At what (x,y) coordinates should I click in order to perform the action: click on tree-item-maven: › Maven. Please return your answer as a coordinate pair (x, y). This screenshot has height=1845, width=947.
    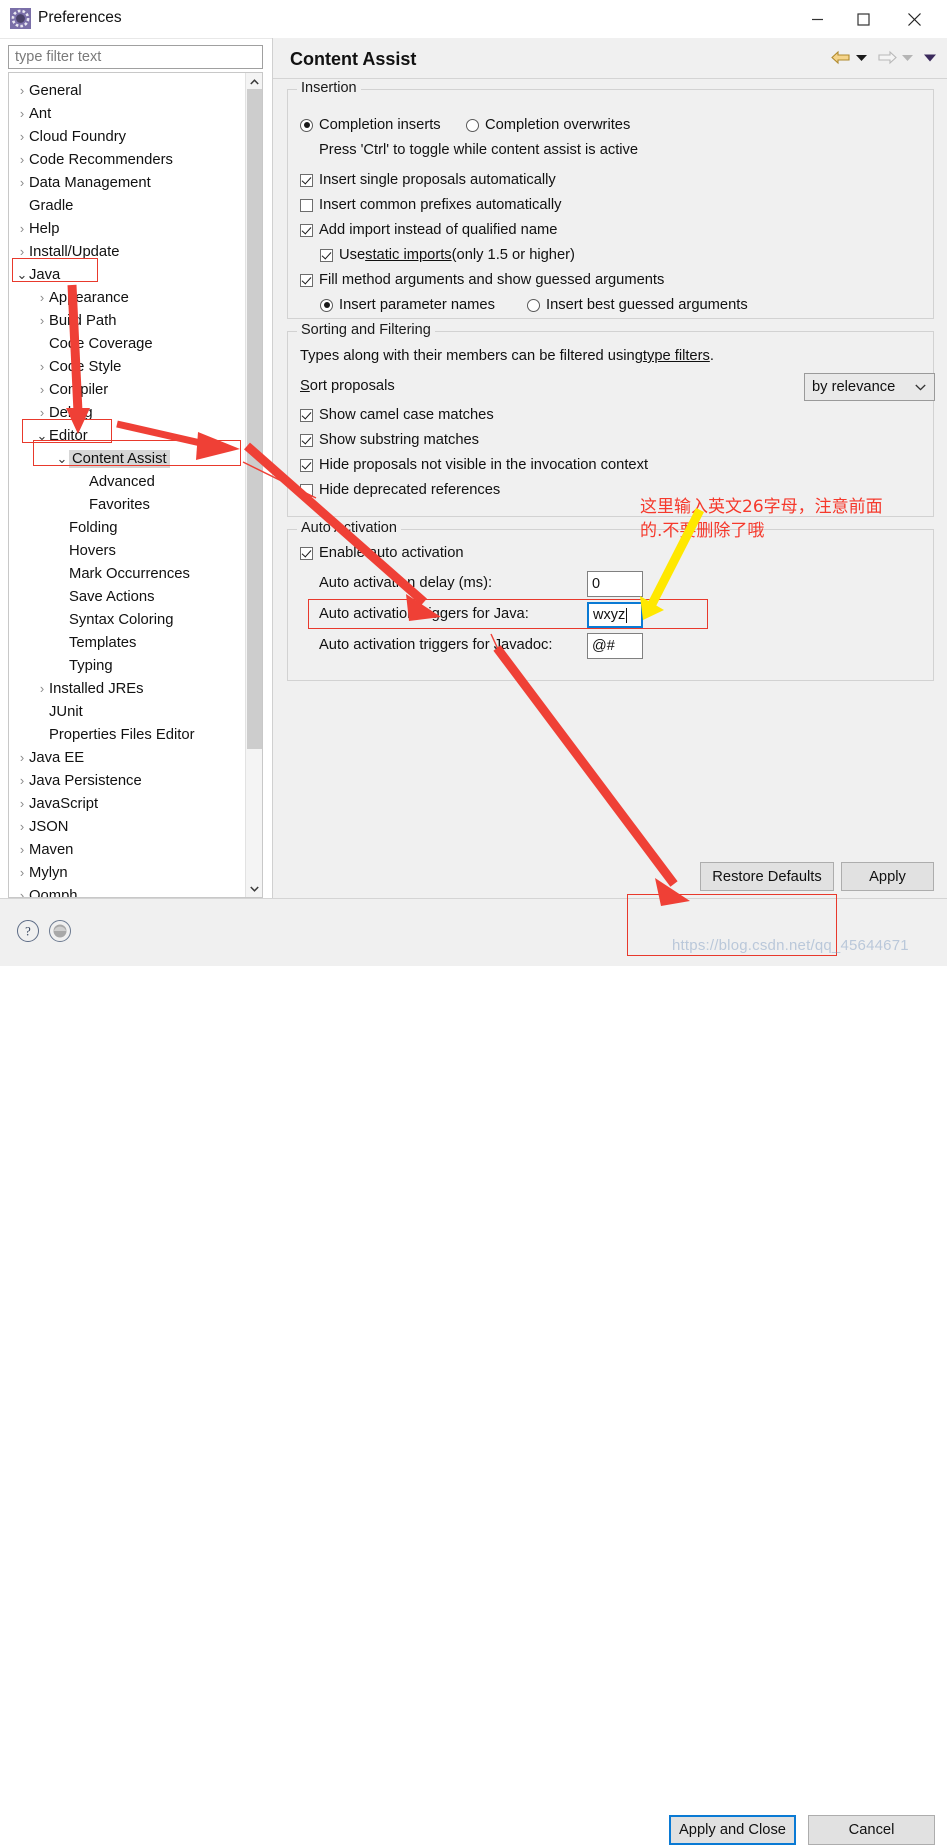
    Looking at the image, I should click on (128, 849).